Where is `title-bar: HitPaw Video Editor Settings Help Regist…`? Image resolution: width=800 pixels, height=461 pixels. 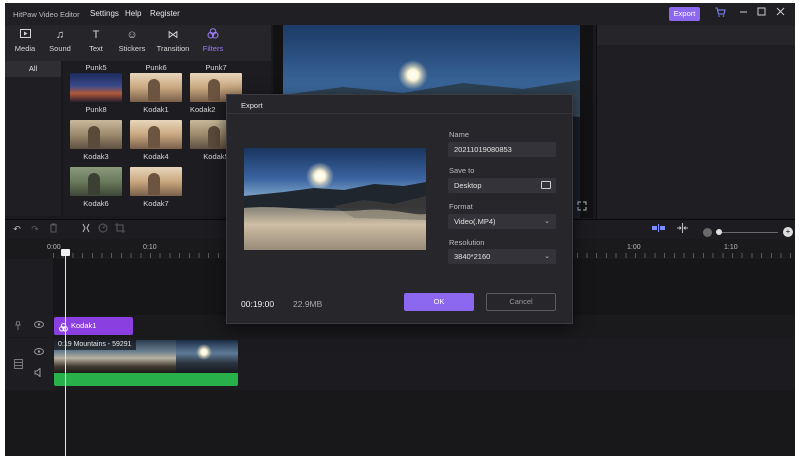 title-bar: HitPaw Video Editor Settings Help Regist… is located at coordinates (400, 14).